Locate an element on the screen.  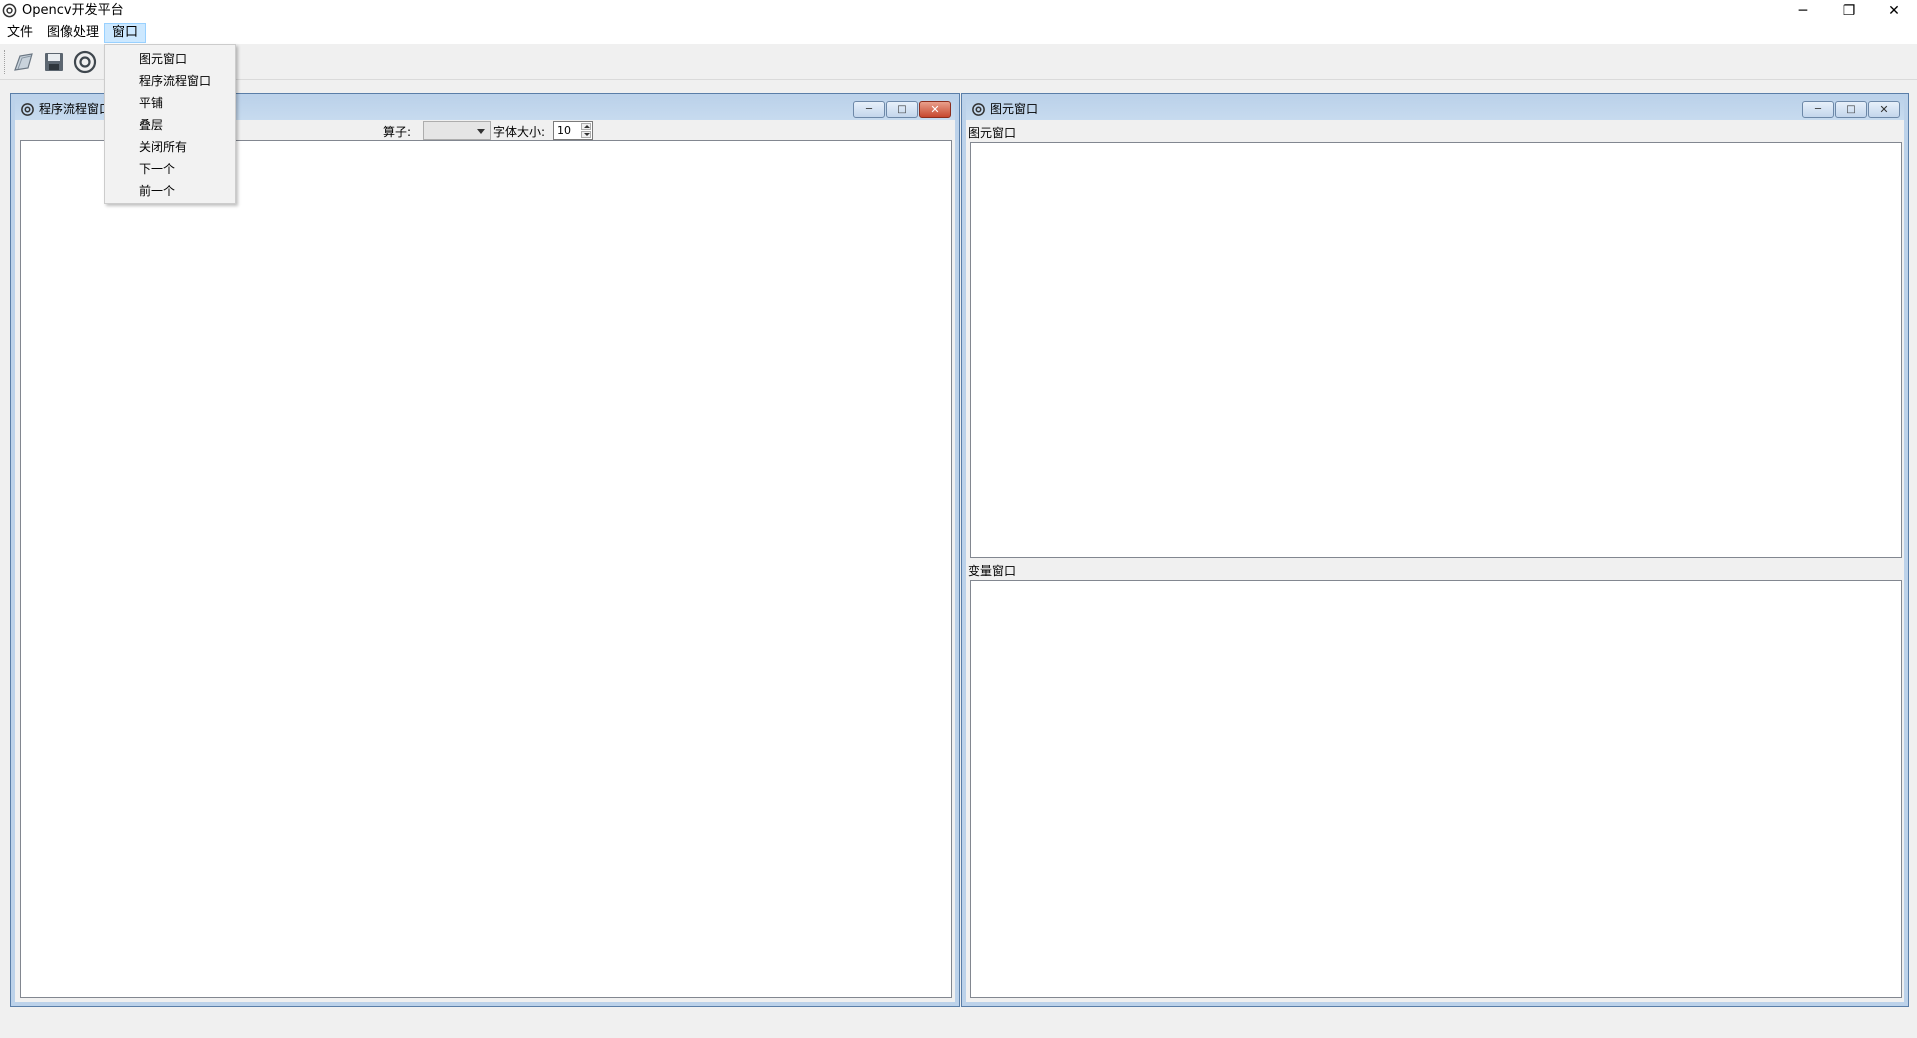
title-bar: Opencv开发平台 ─ ❐ ✕ is located at coordinates (958, 11).